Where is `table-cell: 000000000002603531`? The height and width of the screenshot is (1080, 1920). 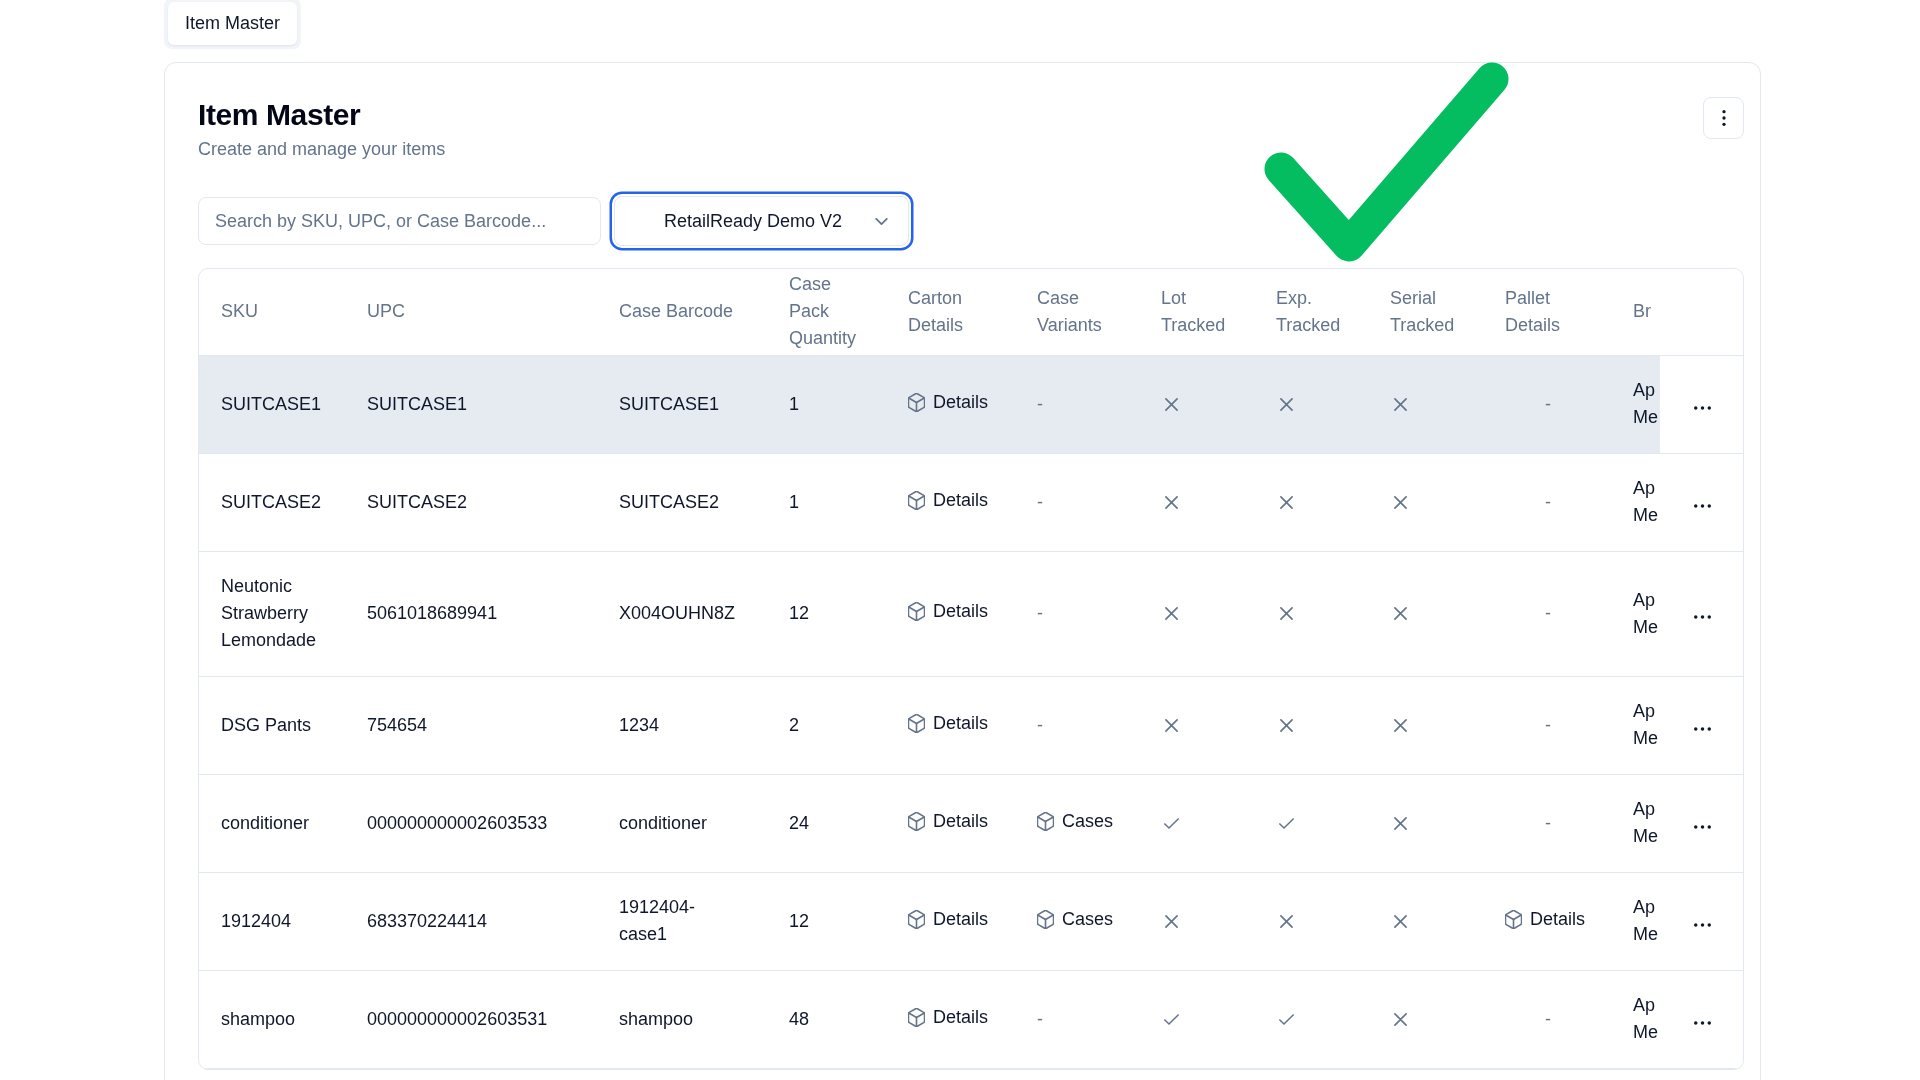 table-cell: 000000000002603531 is located at coordinates (471, 1019).